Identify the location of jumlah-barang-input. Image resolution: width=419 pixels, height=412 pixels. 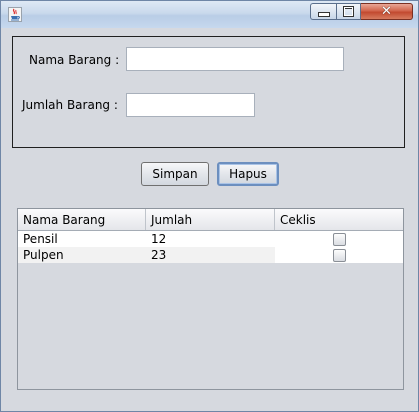
(190, 105).